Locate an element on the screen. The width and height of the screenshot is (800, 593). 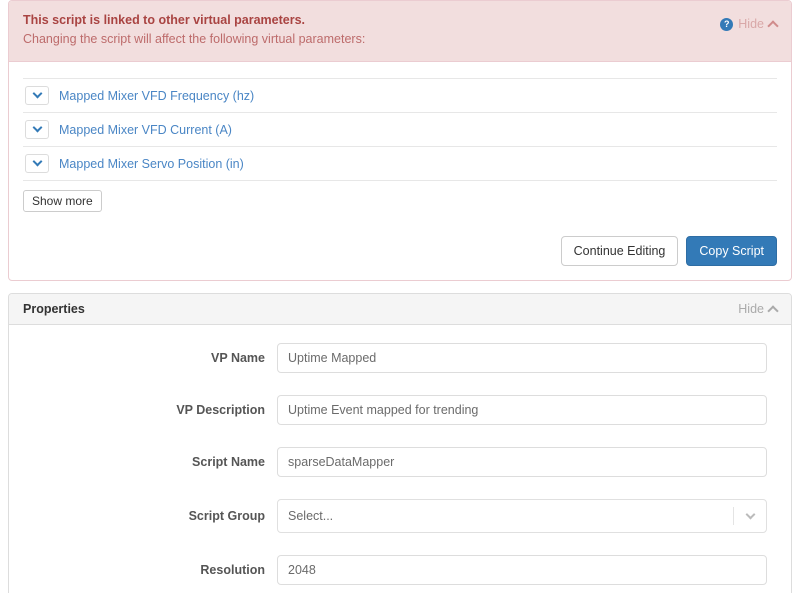
form-row-vp-name: VP Name is located at coordinates (400, 358).